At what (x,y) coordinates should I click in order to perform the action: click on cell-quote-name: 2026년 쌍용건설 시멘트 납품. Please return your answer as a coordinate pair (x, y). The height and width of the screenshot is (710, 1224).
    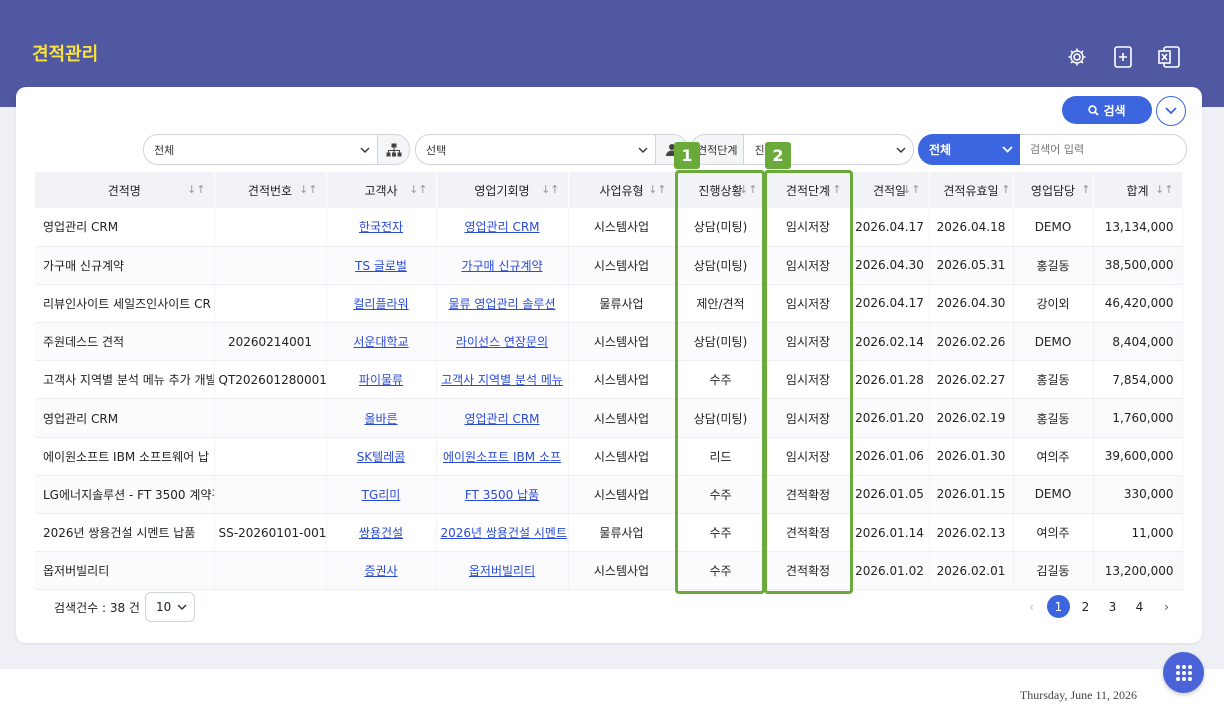
    Looking at the image, I should click on (125, 533).